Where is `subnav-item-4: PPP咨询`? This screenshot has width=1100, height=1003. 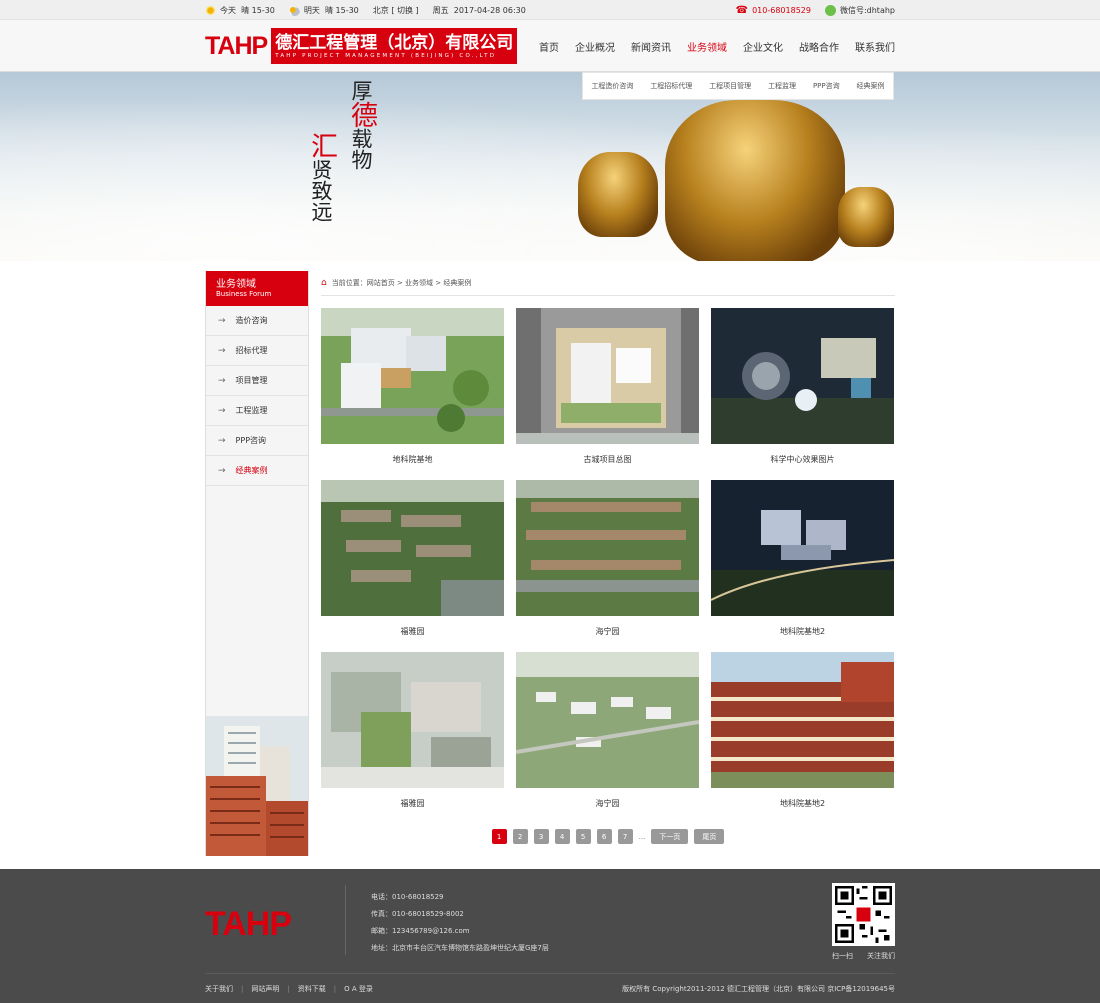 subnav-item-4: PPP咨询 is located at coordinates (826, 86).